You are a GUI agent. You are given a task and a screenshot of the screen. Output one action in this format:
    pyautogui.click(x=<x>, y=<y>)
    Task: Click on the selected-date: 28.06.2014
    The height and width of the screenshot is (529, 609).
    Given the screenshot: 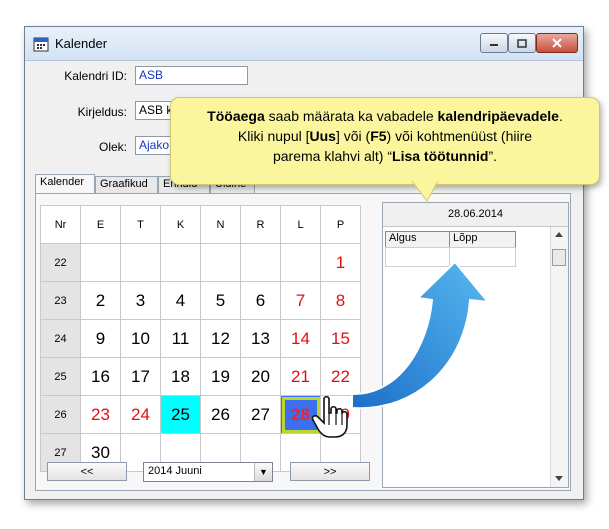 What is the action you would take?
    pyautogui.click(x=475, y=215)
    